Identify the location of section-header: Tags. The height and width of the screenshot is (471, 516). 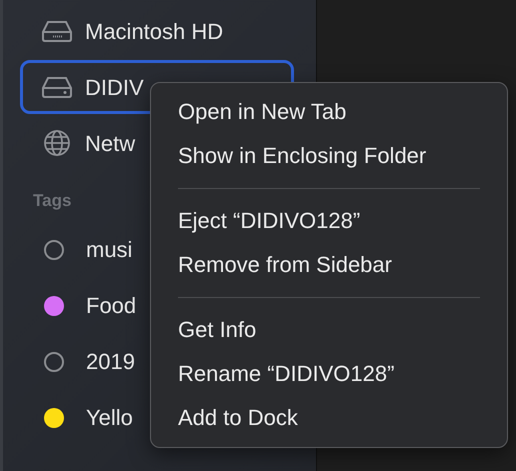
(52, 201).